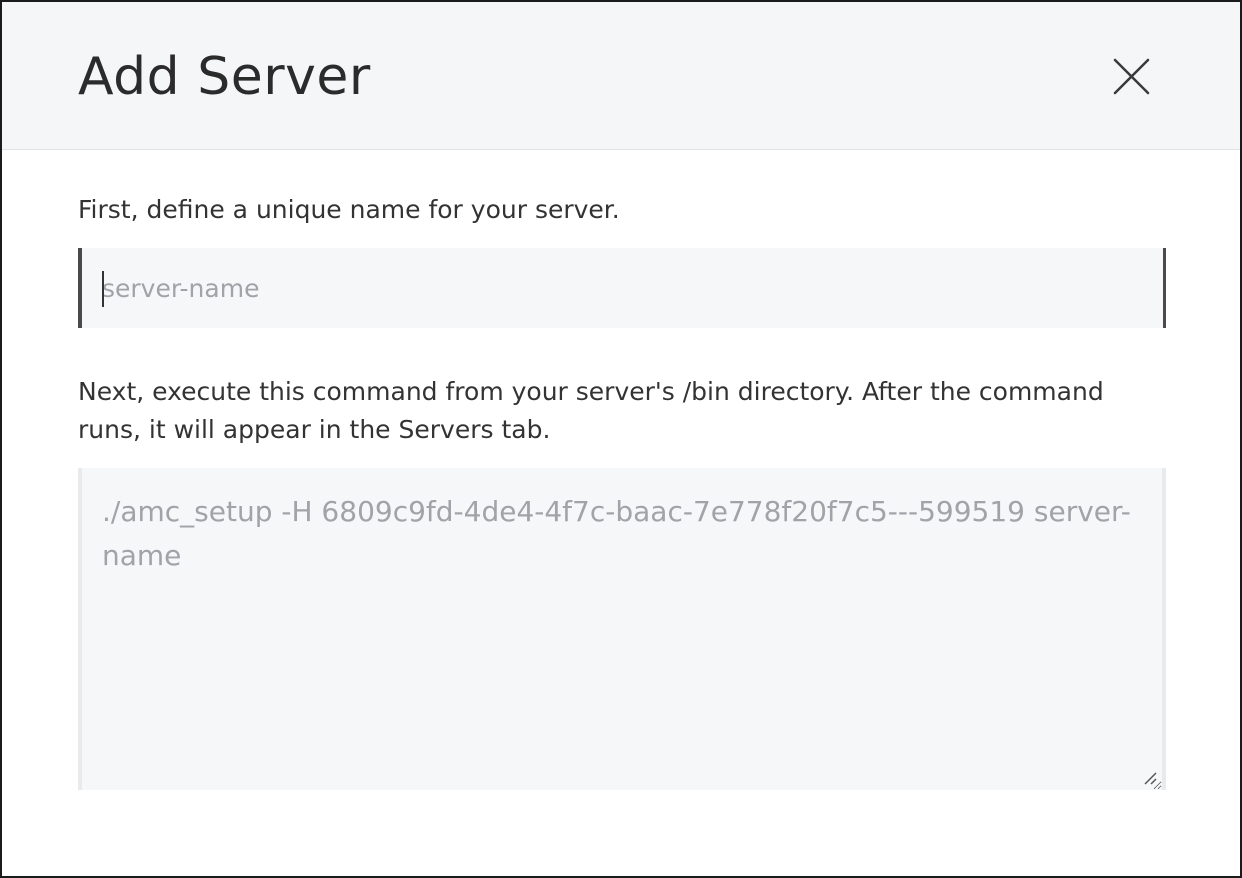 This screenshot has width=1242, height=878. I want to click on close-button, so click(1130, 75).